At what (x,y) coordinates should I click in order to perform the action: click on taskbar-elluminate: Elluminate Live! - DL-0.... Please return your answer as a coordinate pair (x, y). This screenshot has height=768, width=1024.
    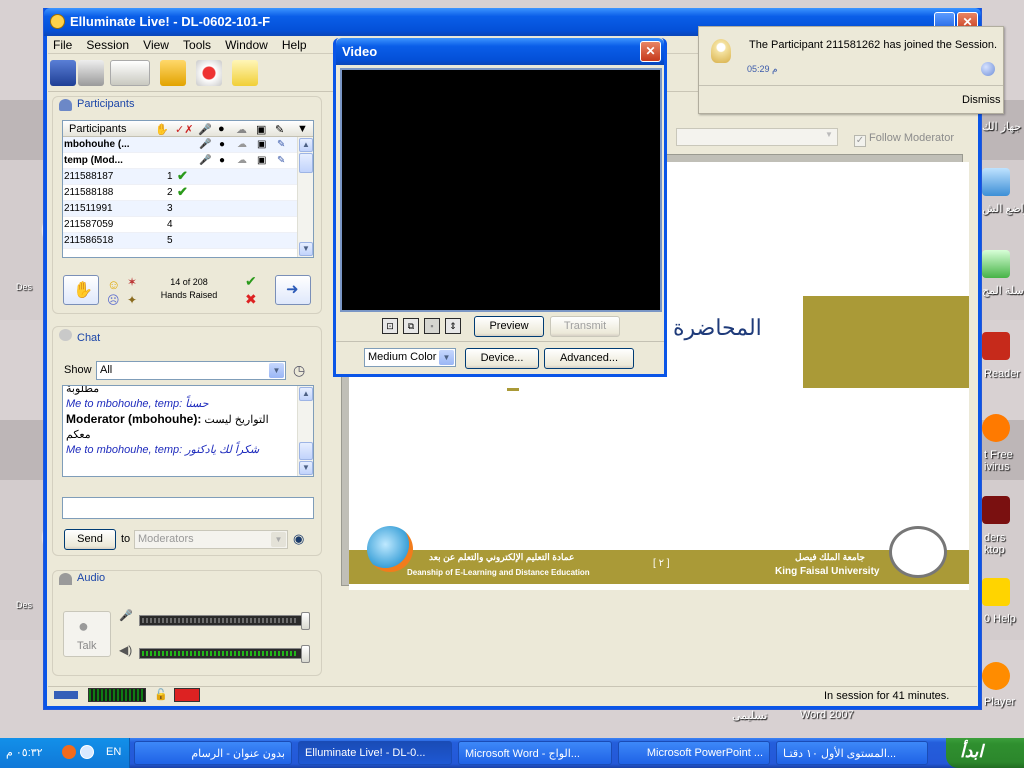
    Looking at the image, I should click on (375, 753).